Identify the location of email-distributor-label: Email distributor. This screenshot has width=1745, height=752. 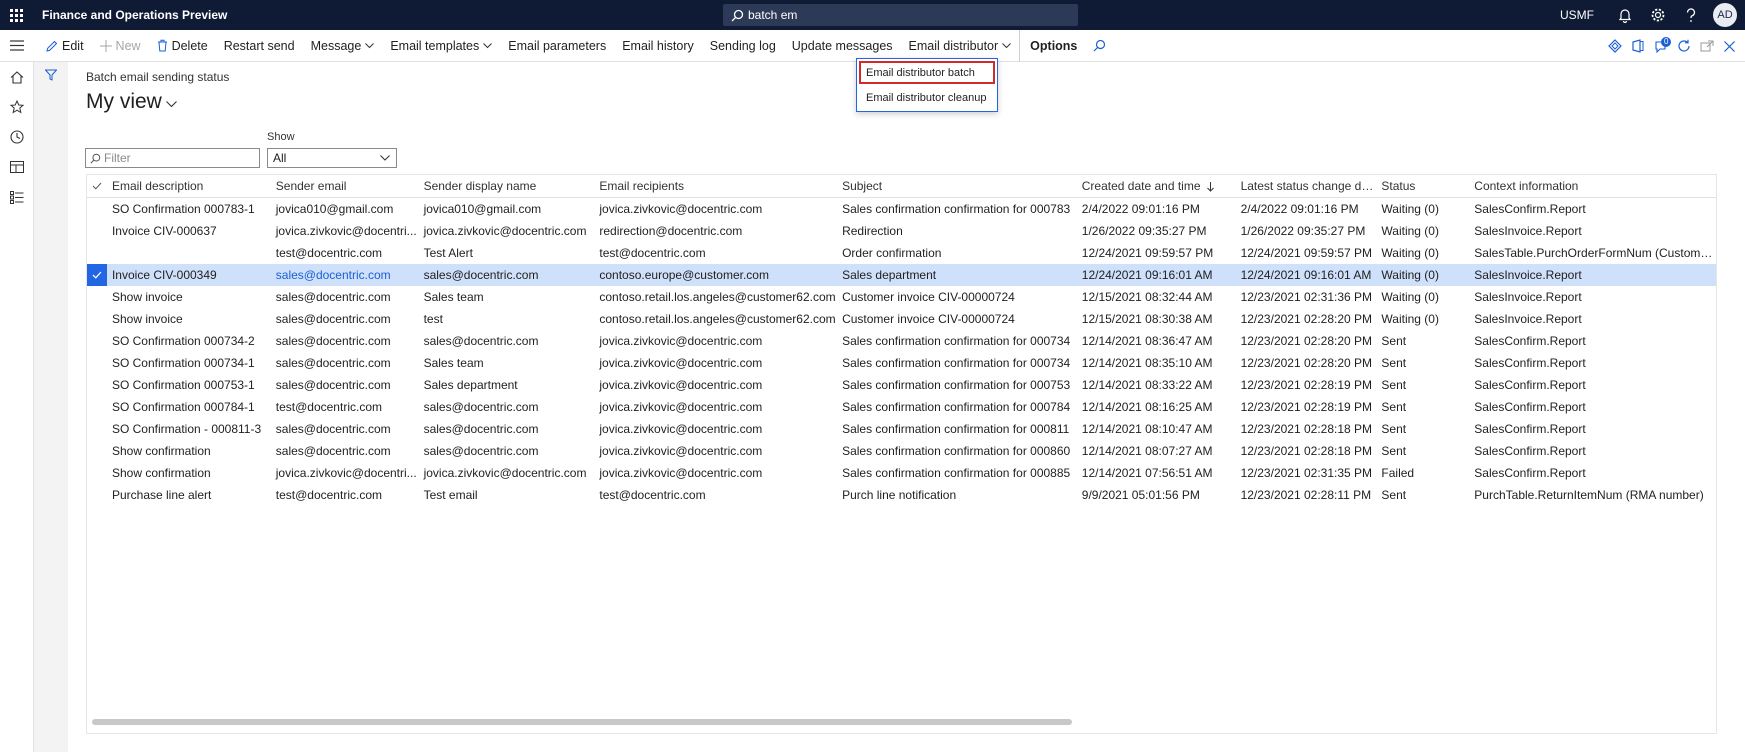
(953, 45).